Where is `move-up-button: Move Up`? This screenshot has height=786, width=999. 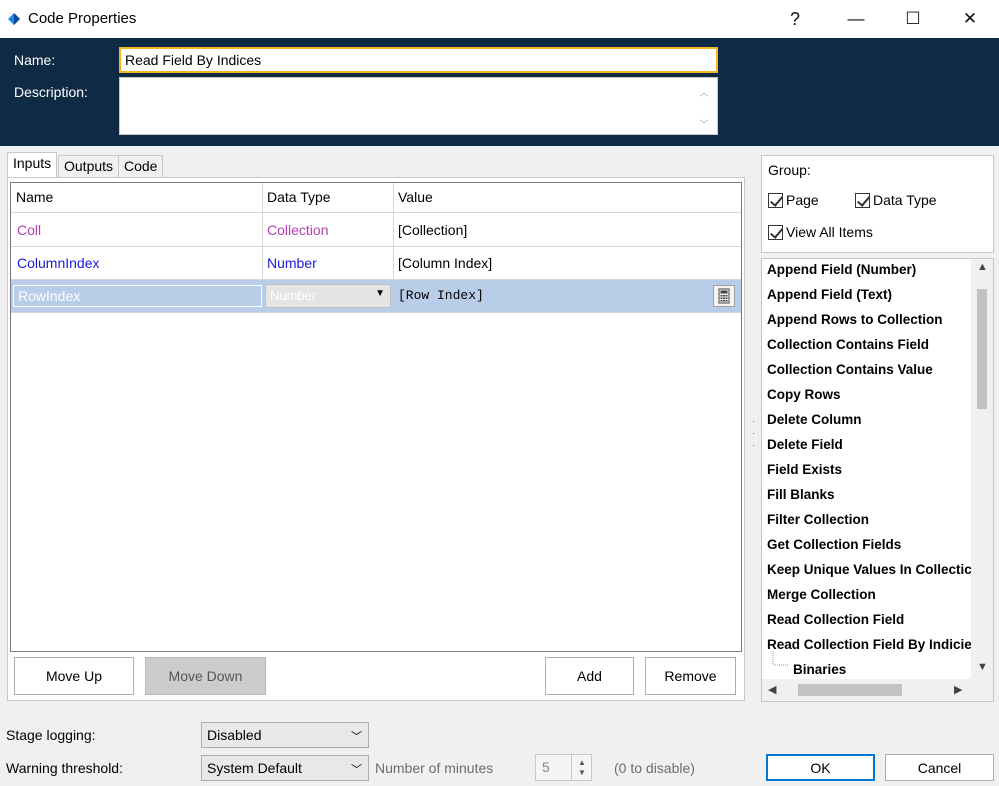
move-up-button: Move Up is located at coordinates (74, 676).